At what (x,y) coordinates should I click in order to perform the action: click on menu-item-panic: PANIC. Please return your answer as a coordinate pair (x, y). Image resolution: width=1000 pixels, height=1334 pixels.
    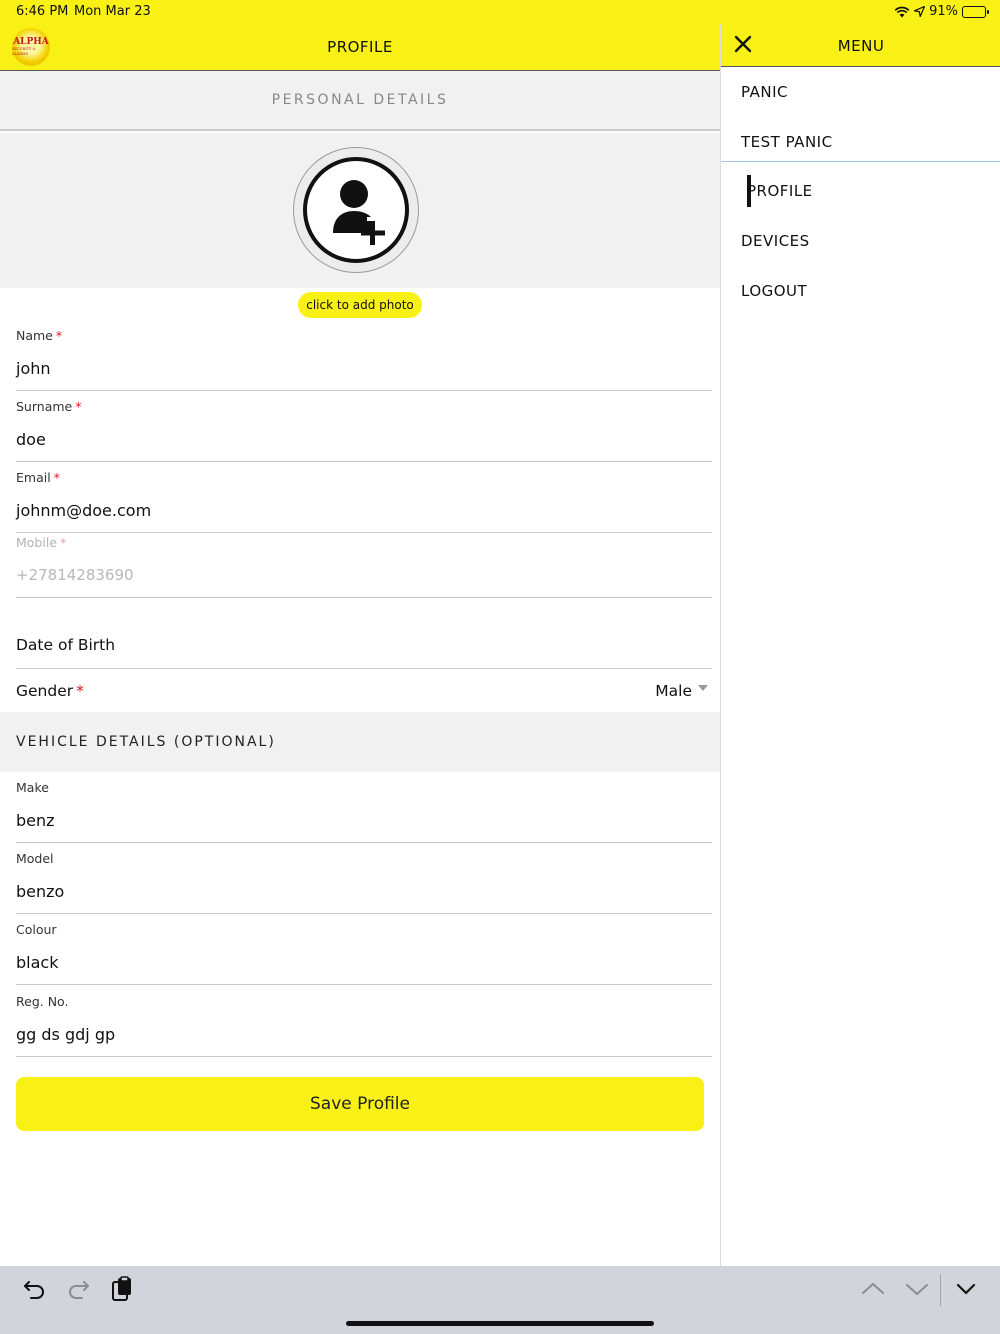
    Looking at the image, I should click on (860, 92).